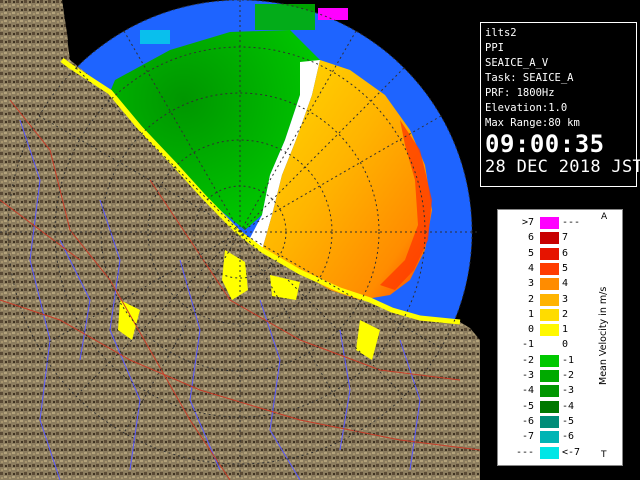 Image resolution: width=640 pixels, height=480 pixels. What do you see at coordinates (530, 253) in the screenshot?
I see `legend-lower-bound: 5` at bounding box center [530, 253].